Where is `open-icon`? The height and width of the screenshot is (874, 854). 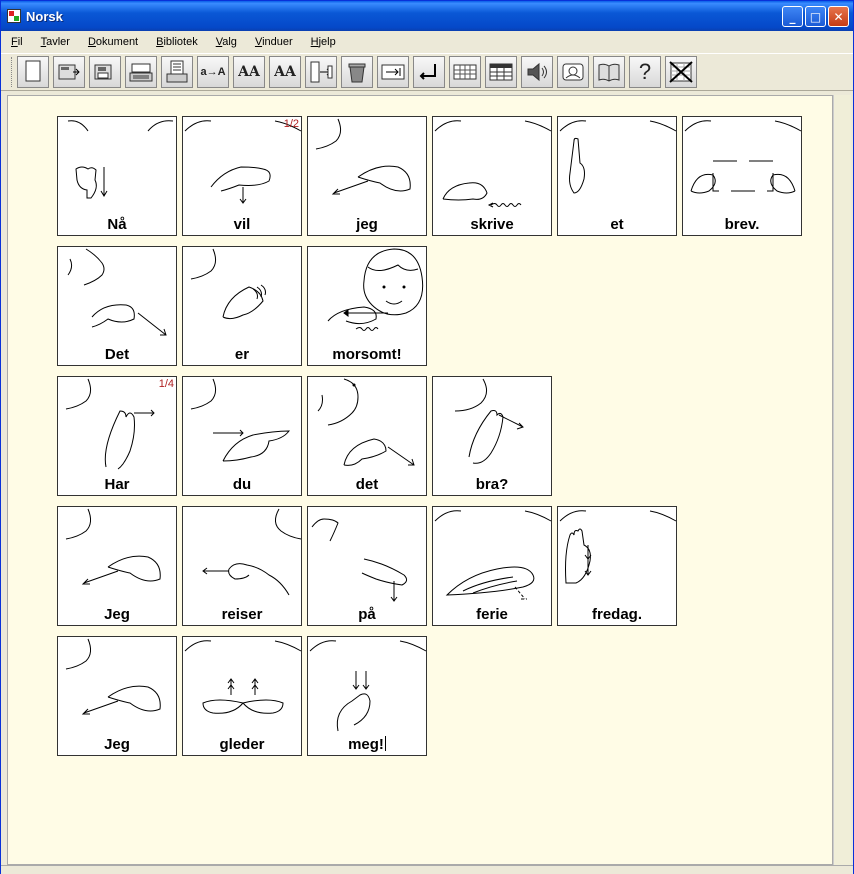
open-icon is located at coordinates (69, 72).